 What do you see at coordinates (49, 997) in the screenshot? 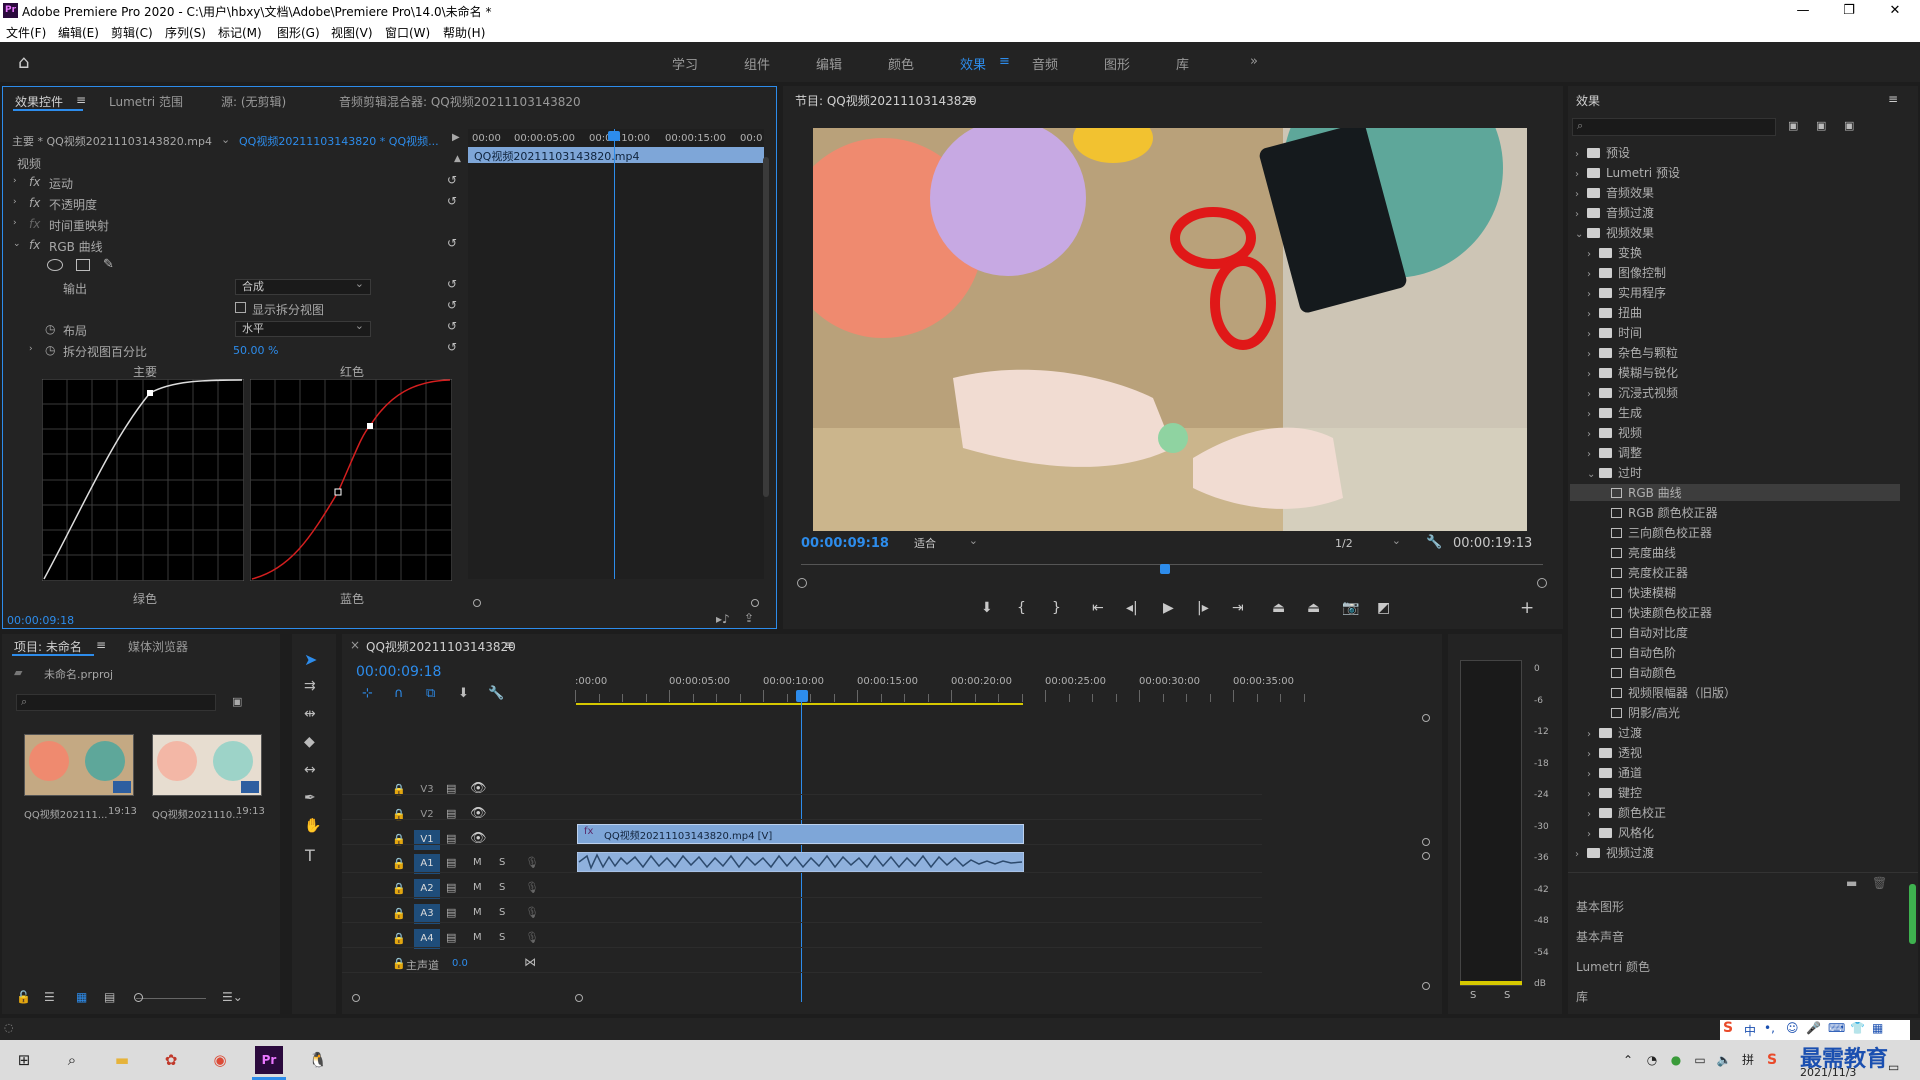
I see `list-view-icon: ☰` at bounding box center [49, 997].